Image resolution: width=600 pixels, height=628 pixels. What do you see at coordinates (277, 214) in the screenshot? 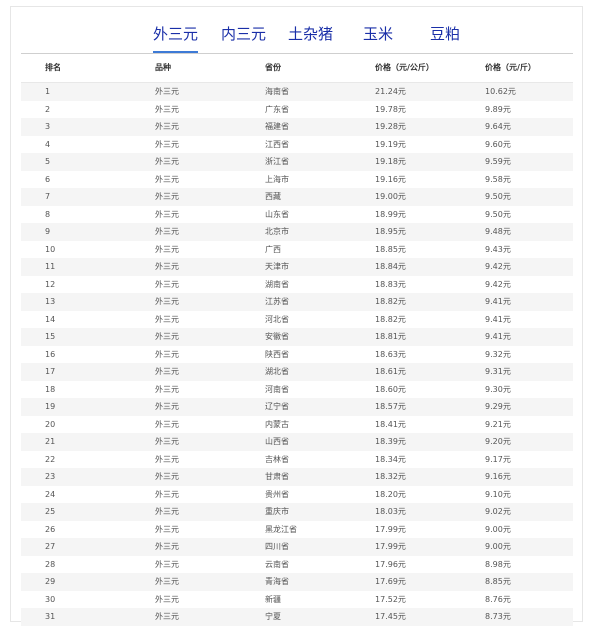
I see `cell-province: 山东省` at bounding box center [277, 214].